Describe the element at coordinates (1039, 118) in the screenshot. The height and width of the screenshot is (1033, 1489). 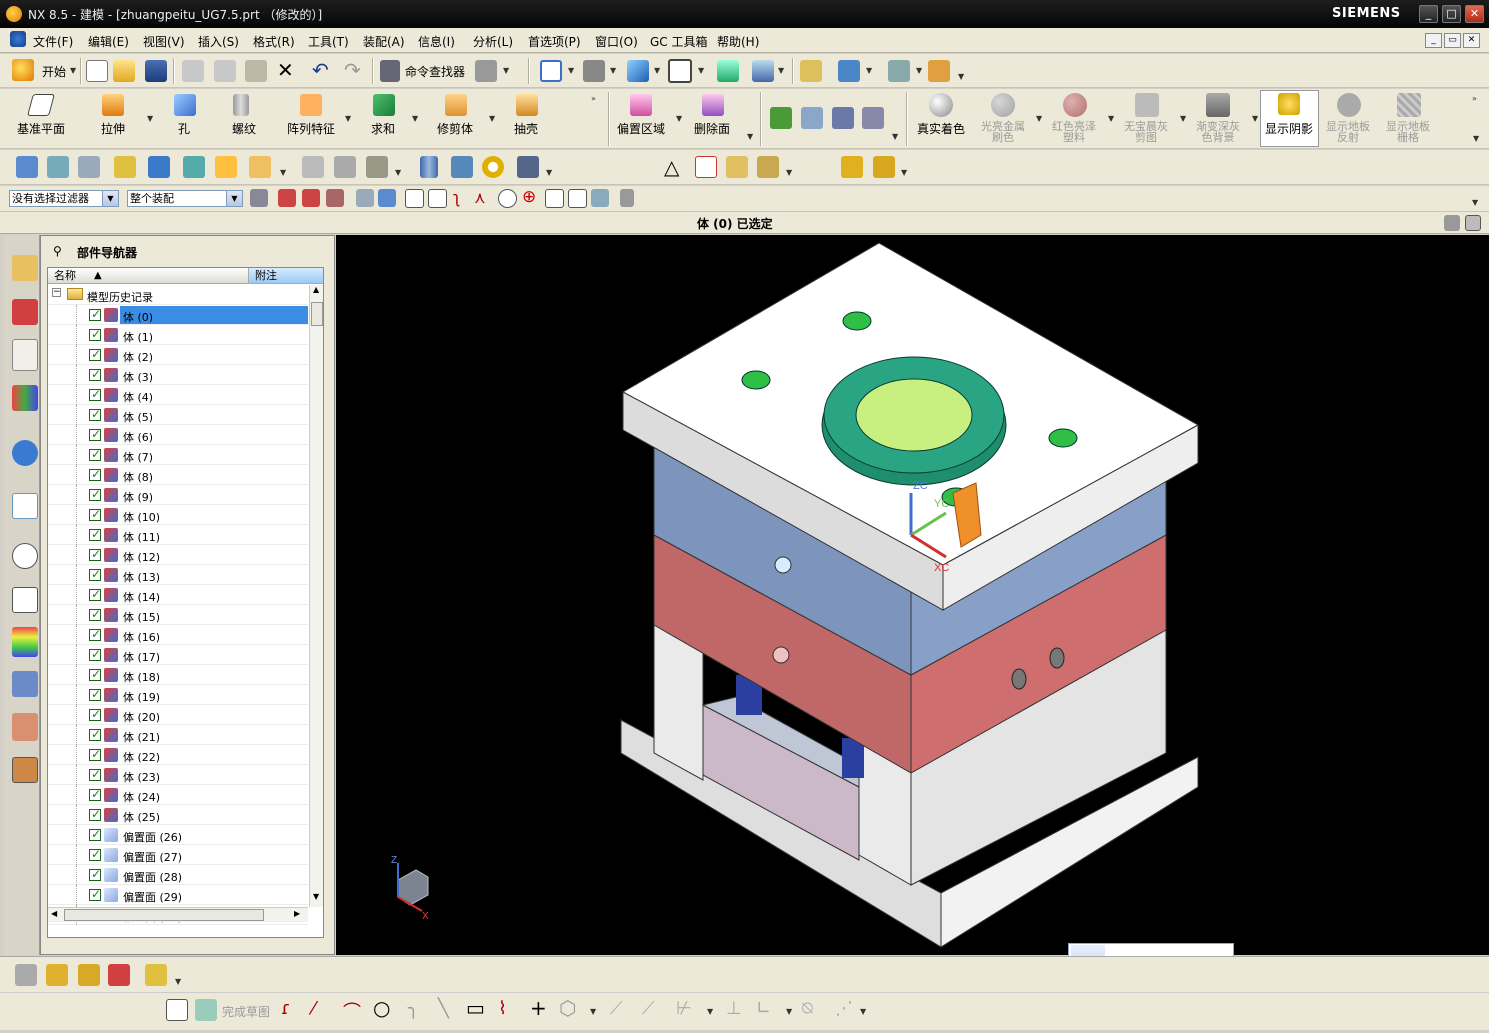
I see `material-dropdown-icon: ▼` at that location.